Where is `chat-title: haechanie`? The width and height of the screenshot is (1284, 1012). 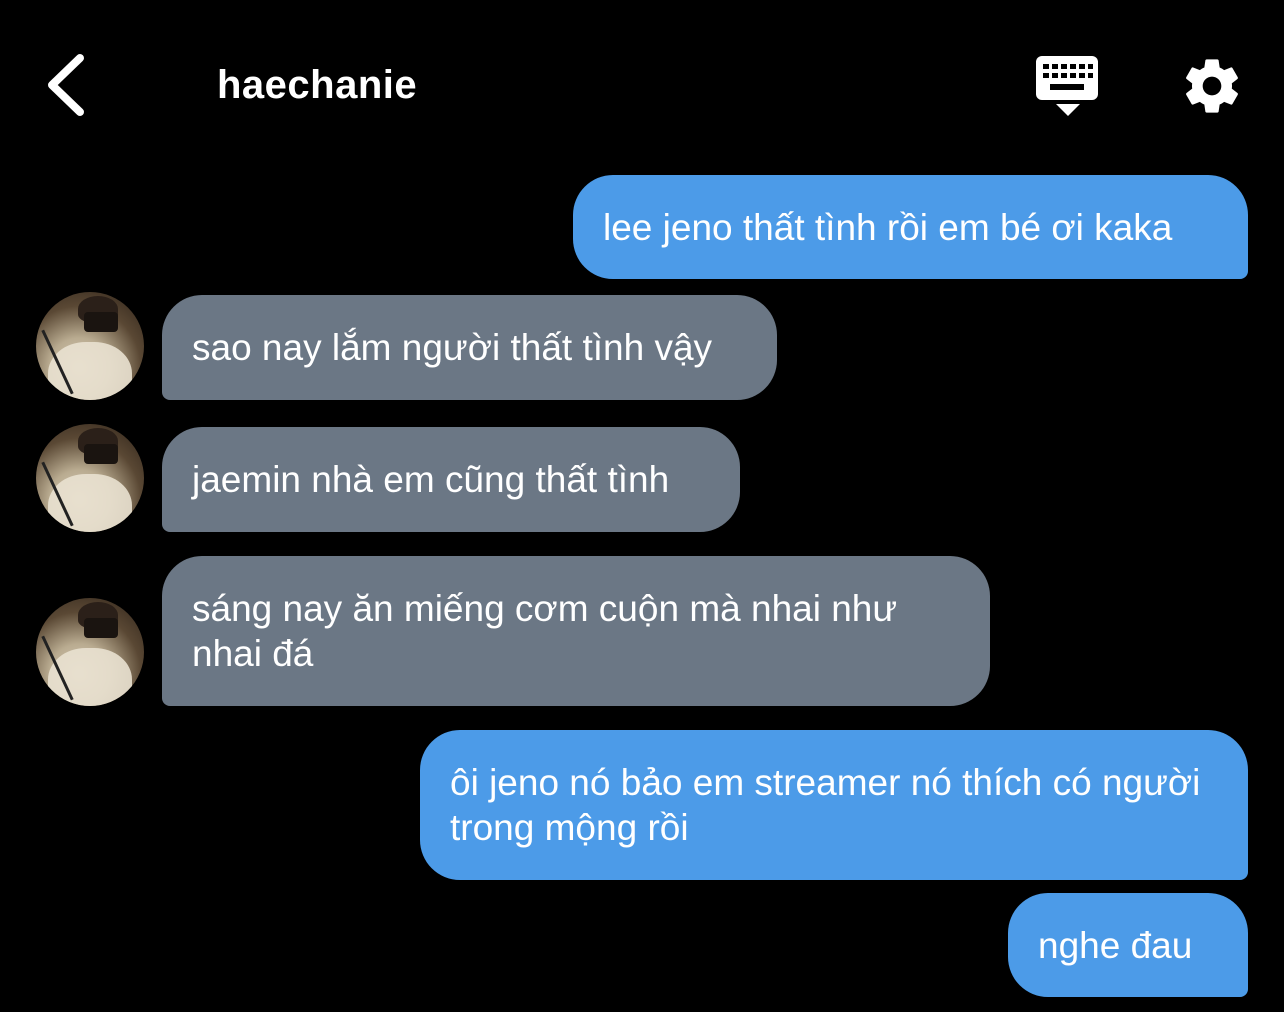 chat-title: haechanie is located at coordinates (317, 85).